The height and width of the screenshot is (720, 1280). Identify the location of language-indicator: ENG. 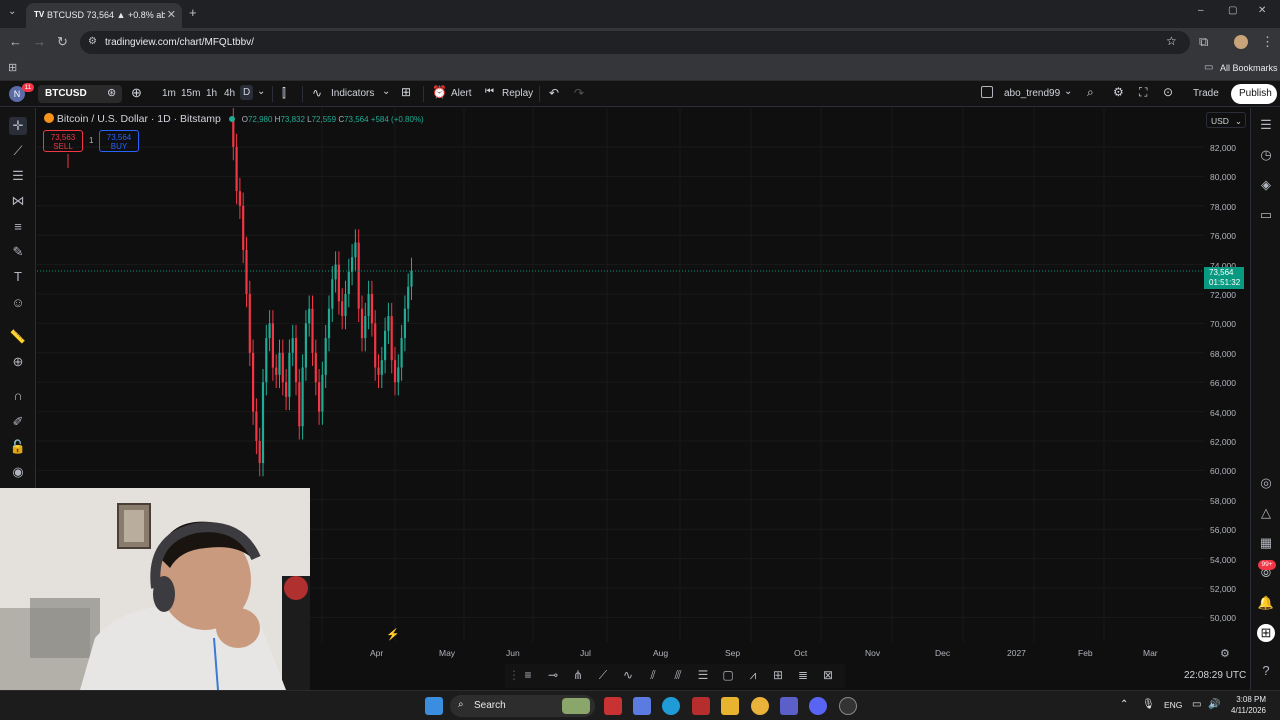
(1173, 705).